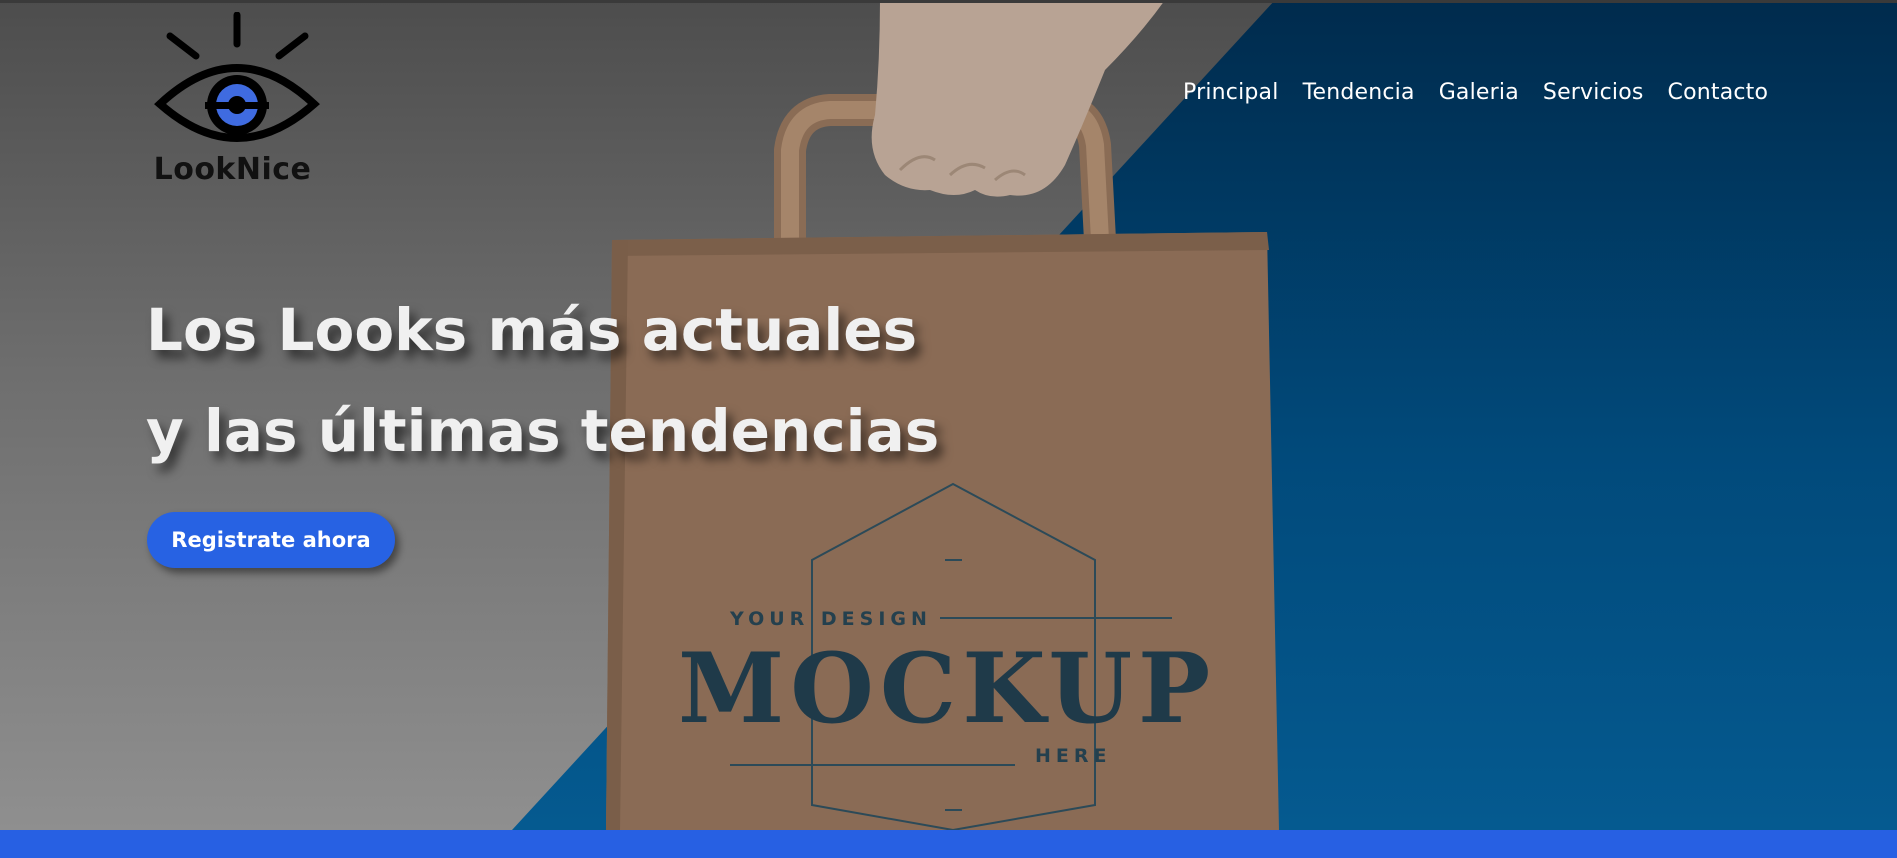 This screenshot has width=1897, height=858. I want to click on brand-name: LookNice, so click(232, 169).